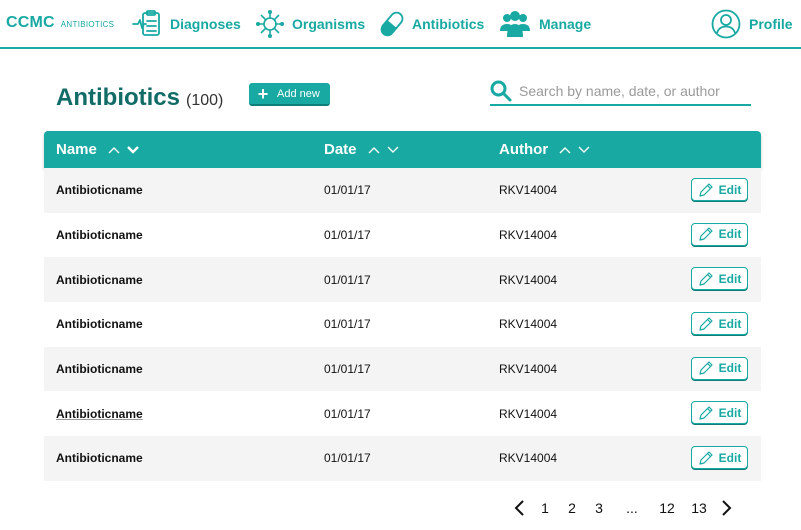 This screenshot has height=530, width=801. Describe the element at coordinates (205, 24) in the screenshot. I see `nav-diagnoses-label: Diagnoses` at that location.